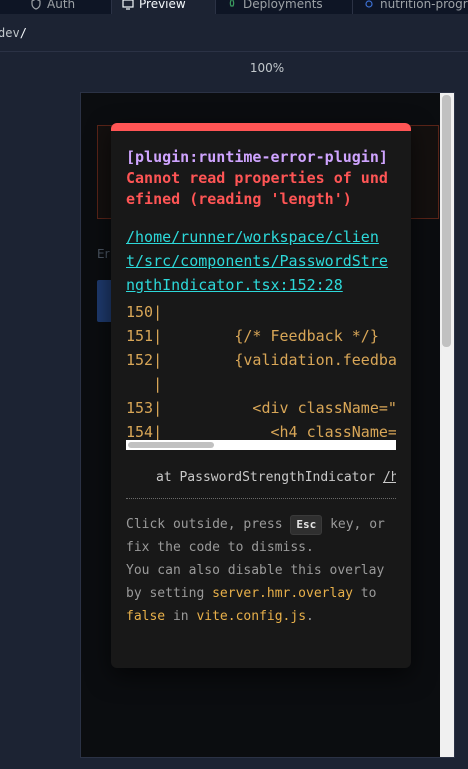 This screenshot has height=769, width=468. Describe the element at coordinates (446, 221) in the screenshot. I see `frame-scroll-thumb` at that location.